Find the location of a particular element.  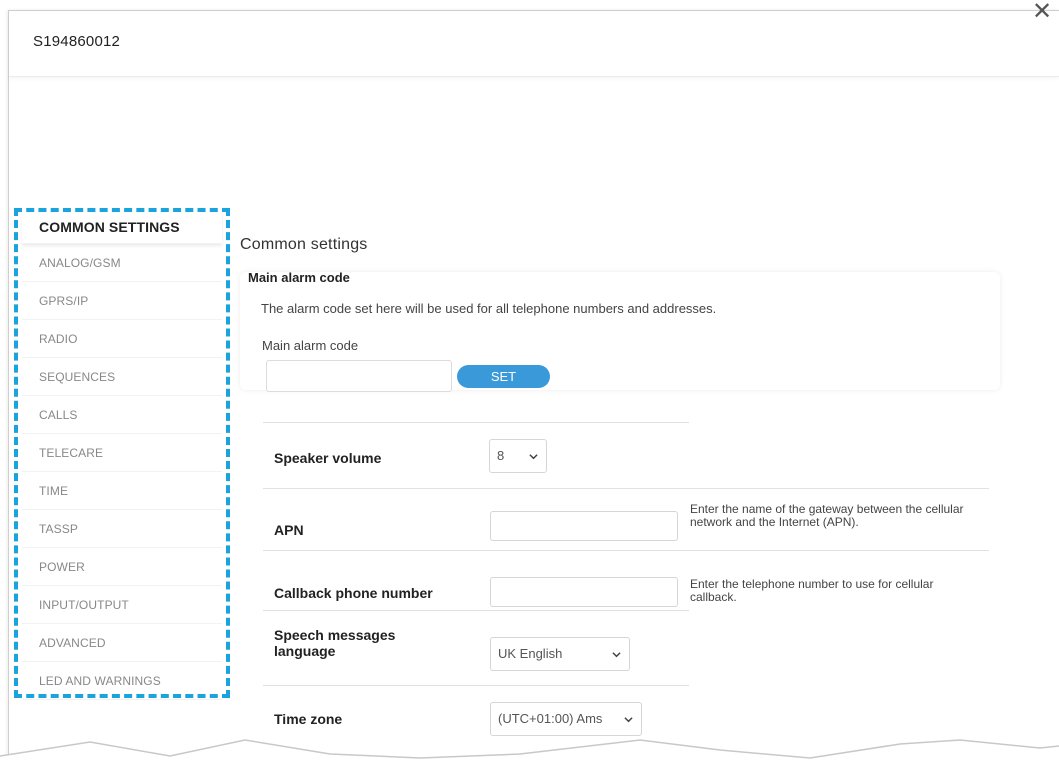

speaker-volume-value: 8 is located at coordinates (501, 455).